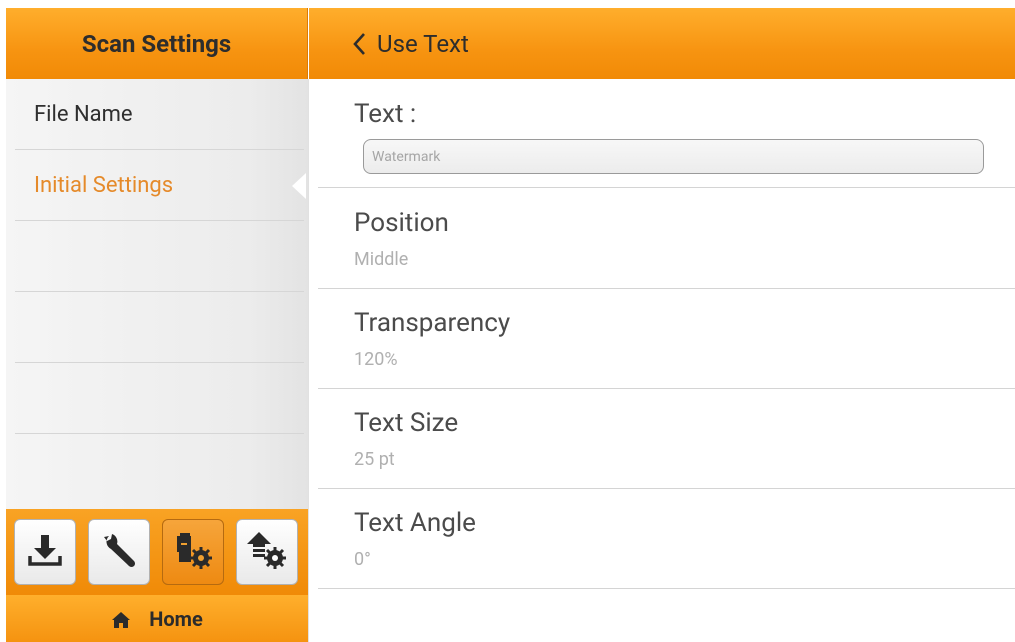 The image size is (1015, 642). I want to click on position-value: Middle, so click(381, 259).